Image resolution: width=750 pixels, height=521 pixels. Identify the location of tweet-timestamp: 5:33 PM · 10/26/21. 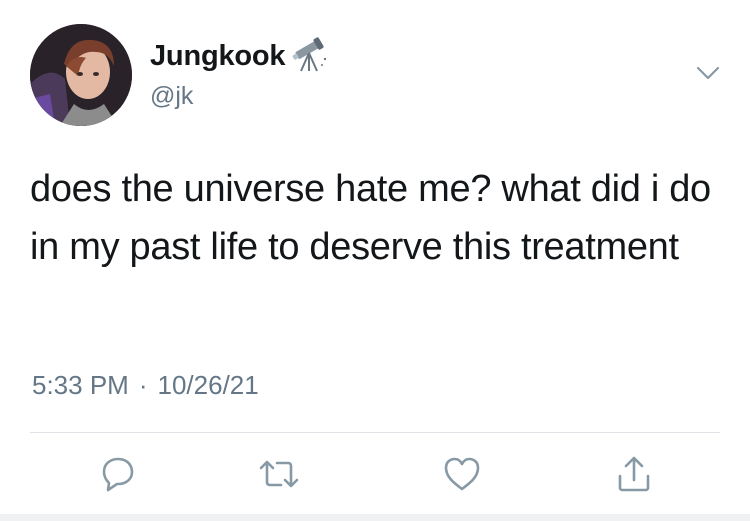
(145, 385).